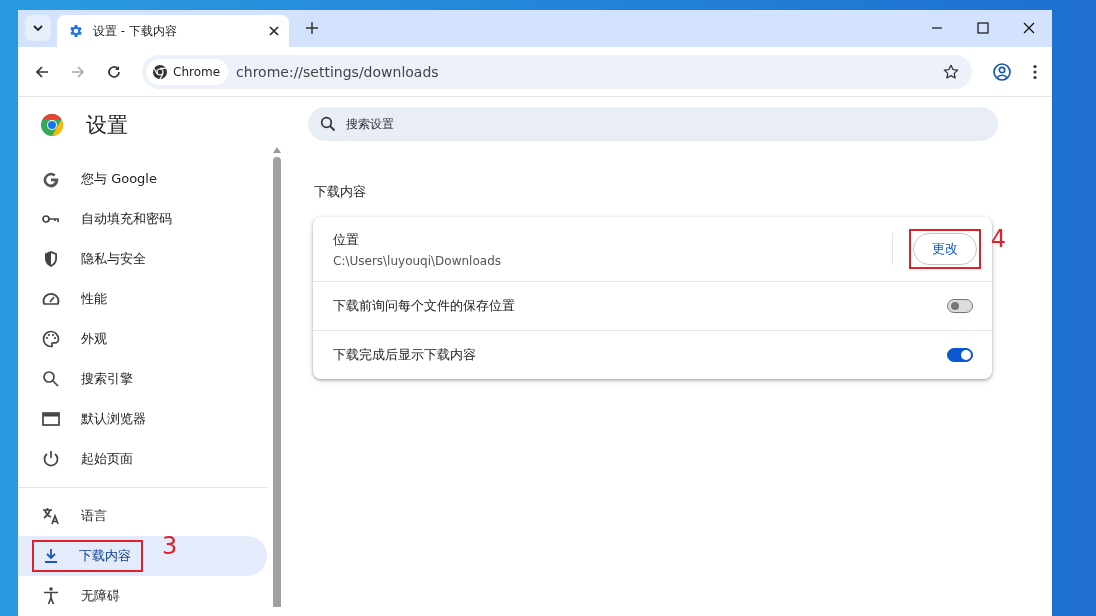  Describe the element at coordinates (135, 31) in the screenshot. I see `tab-title: 设置 - 下载内容` at that location.